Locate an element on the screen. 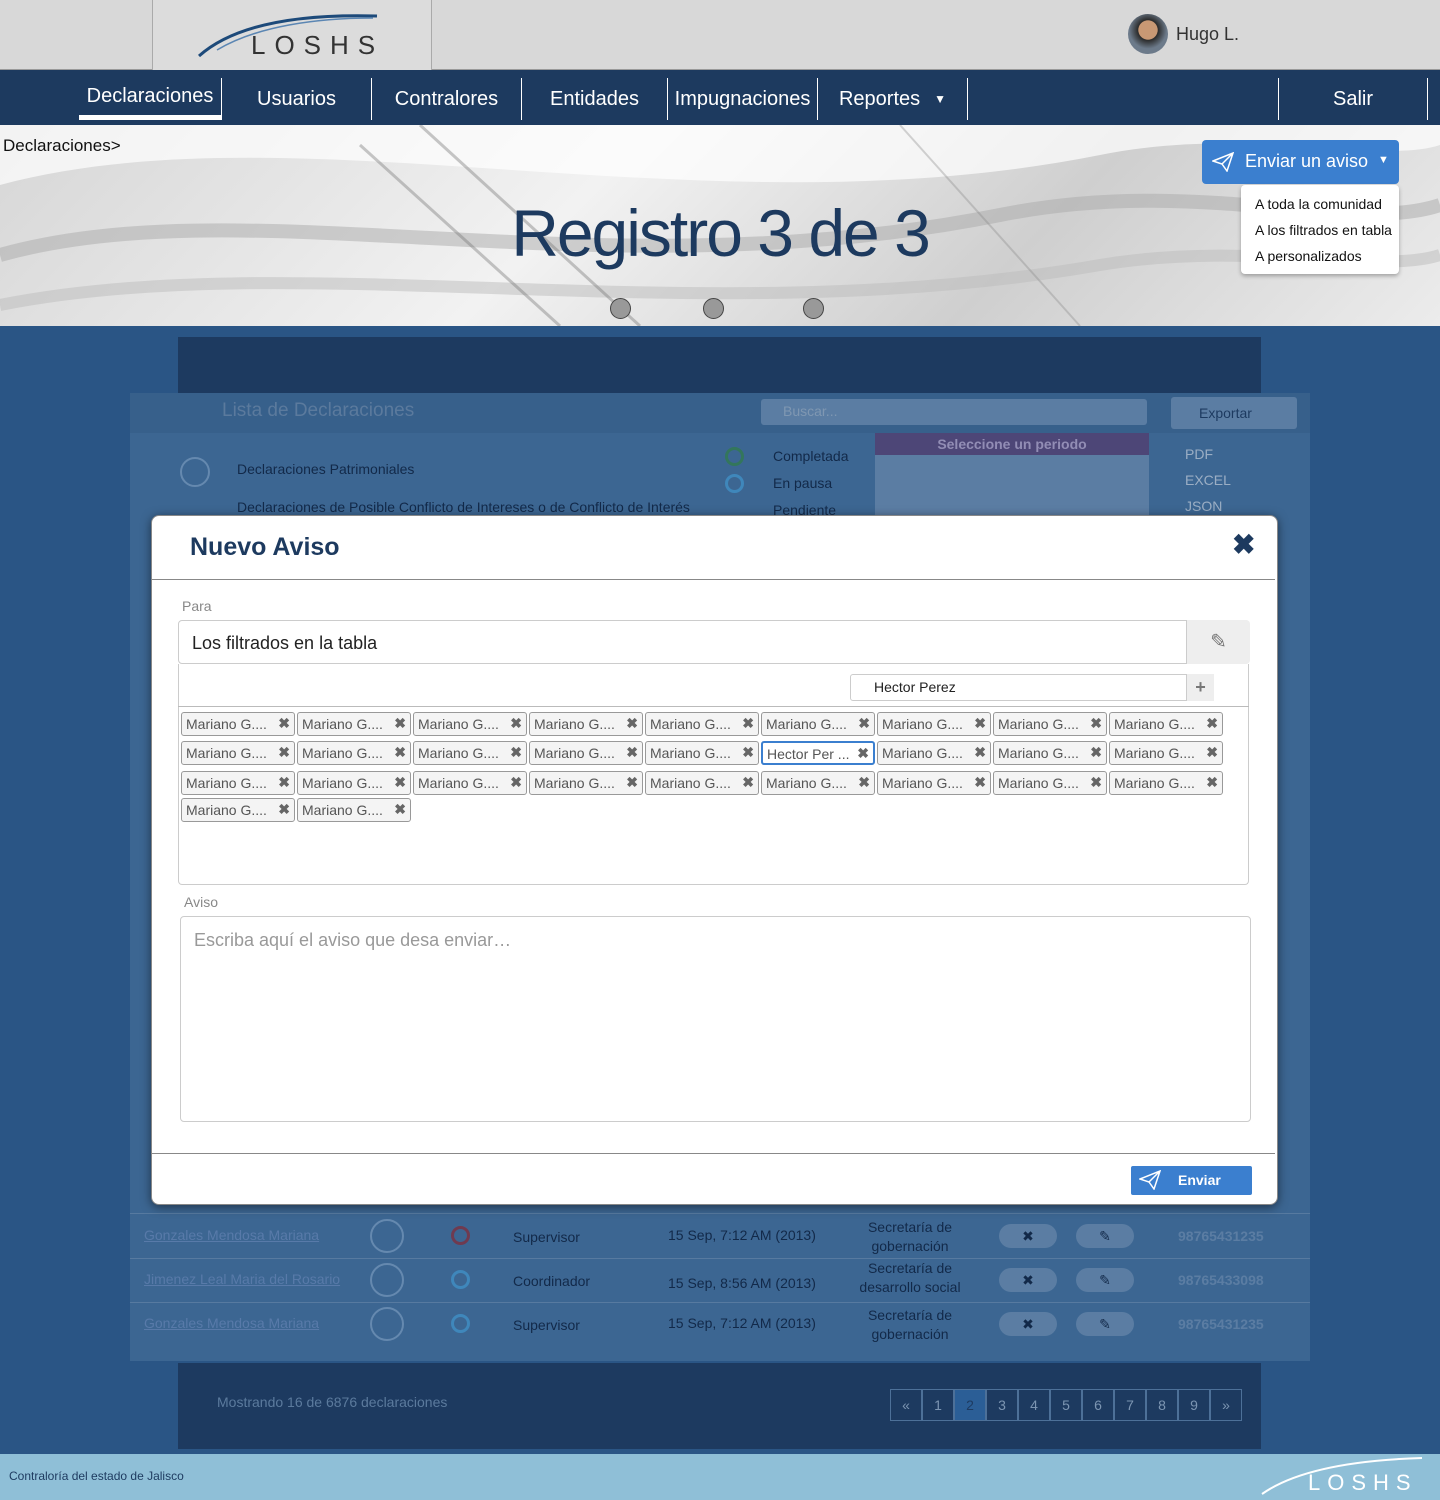 This screenshot has height=1500, width=1440. add-recipient-input: Hector Perez + is located at coordinates (1032, 687).